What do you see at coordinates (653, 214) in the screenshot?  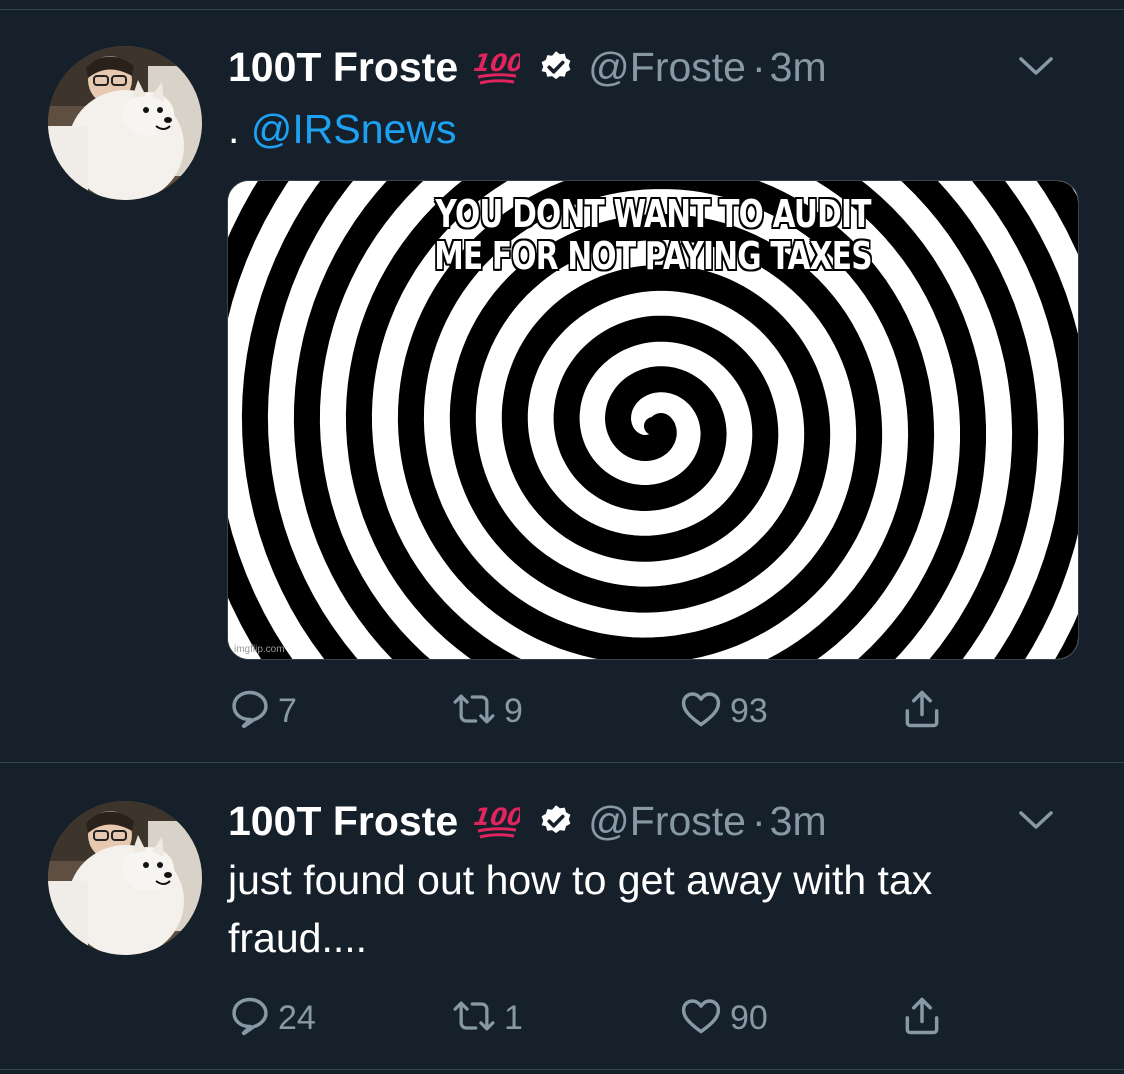 I see `meme-caption-line: YOU DONT WANT TO AUDIT` at bounding box center [653, 214].